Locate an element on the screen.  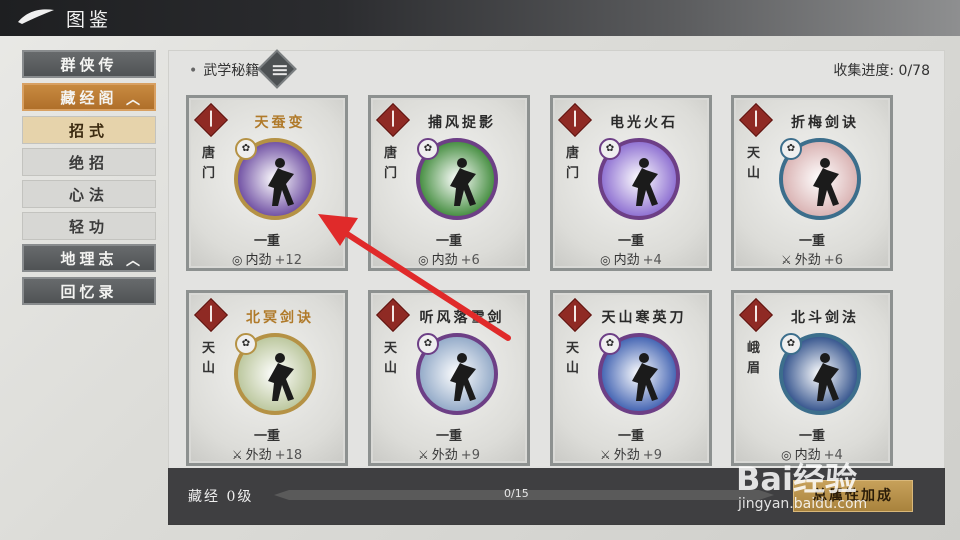
stat-bonus: +18 is located at coordinates (288, 455).